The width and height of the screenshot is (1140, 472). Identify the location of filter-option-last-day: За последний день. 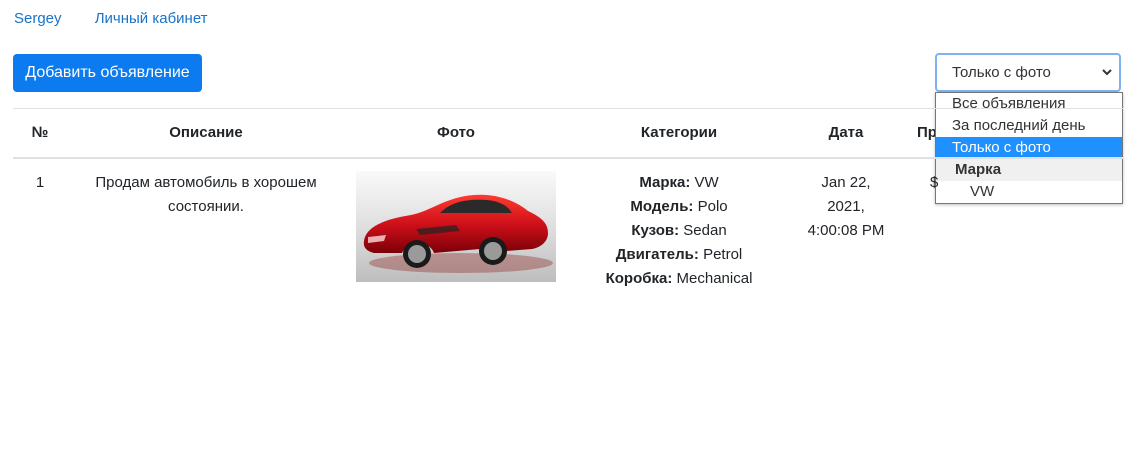
(1029, 126).